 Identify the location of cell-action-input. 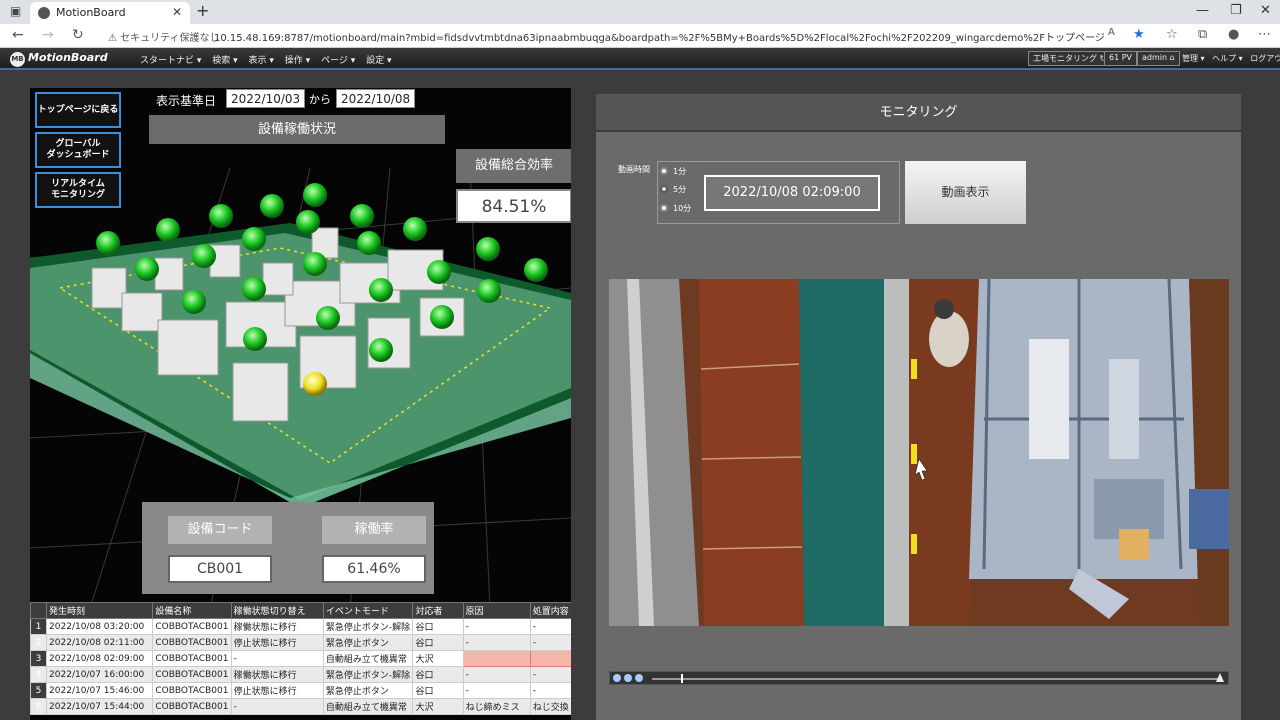
(550, 658).